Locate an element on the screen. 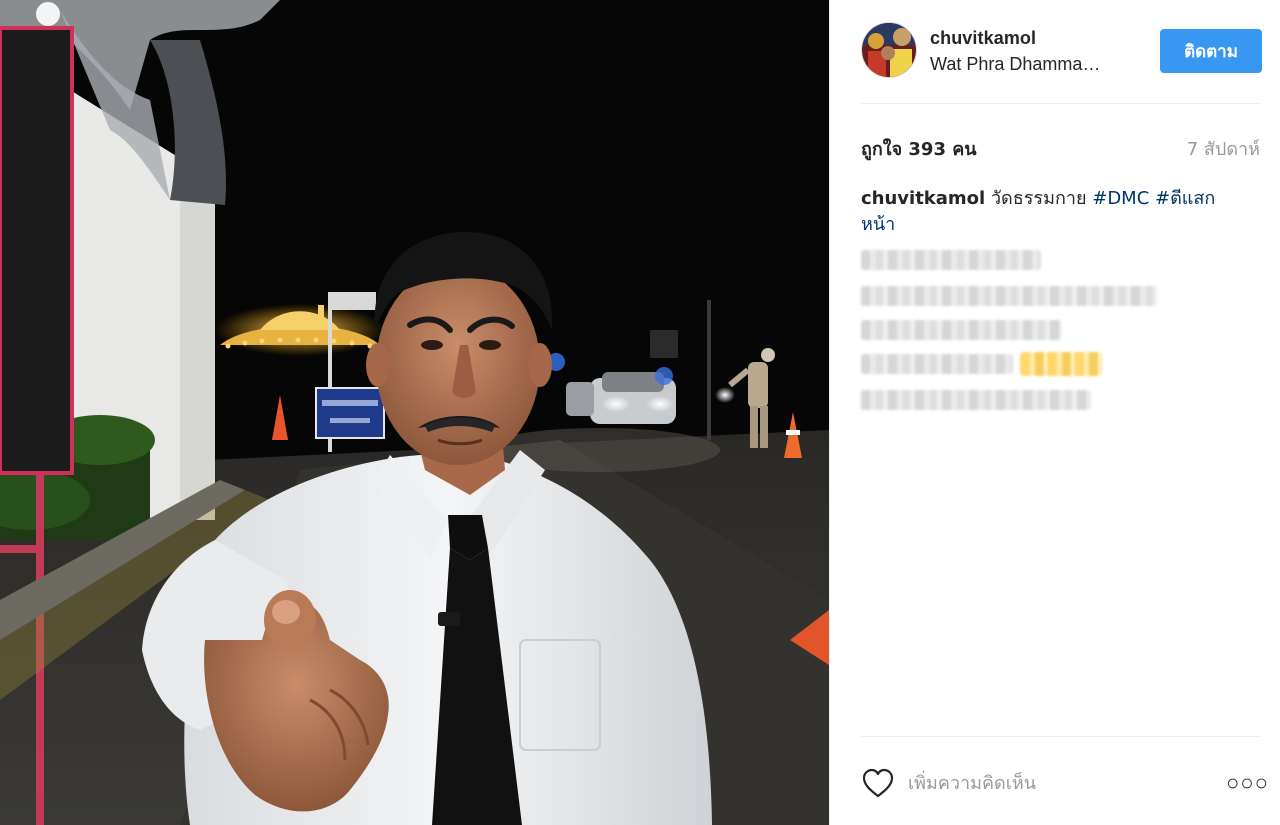  likes-count: ถูกใจ 393 คน is located at coordinates (919, 148).